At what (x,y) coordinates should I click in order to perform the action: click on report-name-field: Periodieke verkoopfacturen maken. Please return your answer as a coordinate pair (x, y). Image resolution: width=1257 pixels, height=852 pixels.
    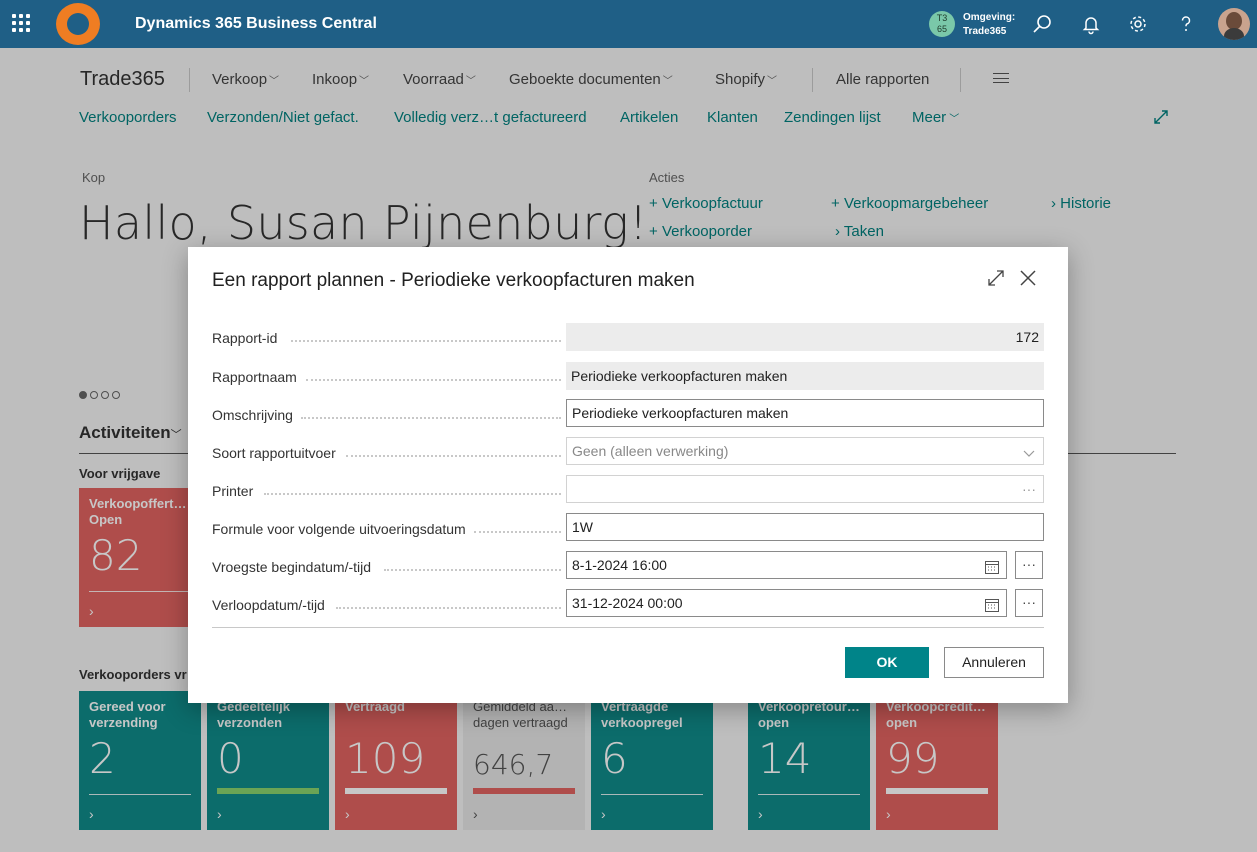
    Looking at the image, I should click on (805, 376).